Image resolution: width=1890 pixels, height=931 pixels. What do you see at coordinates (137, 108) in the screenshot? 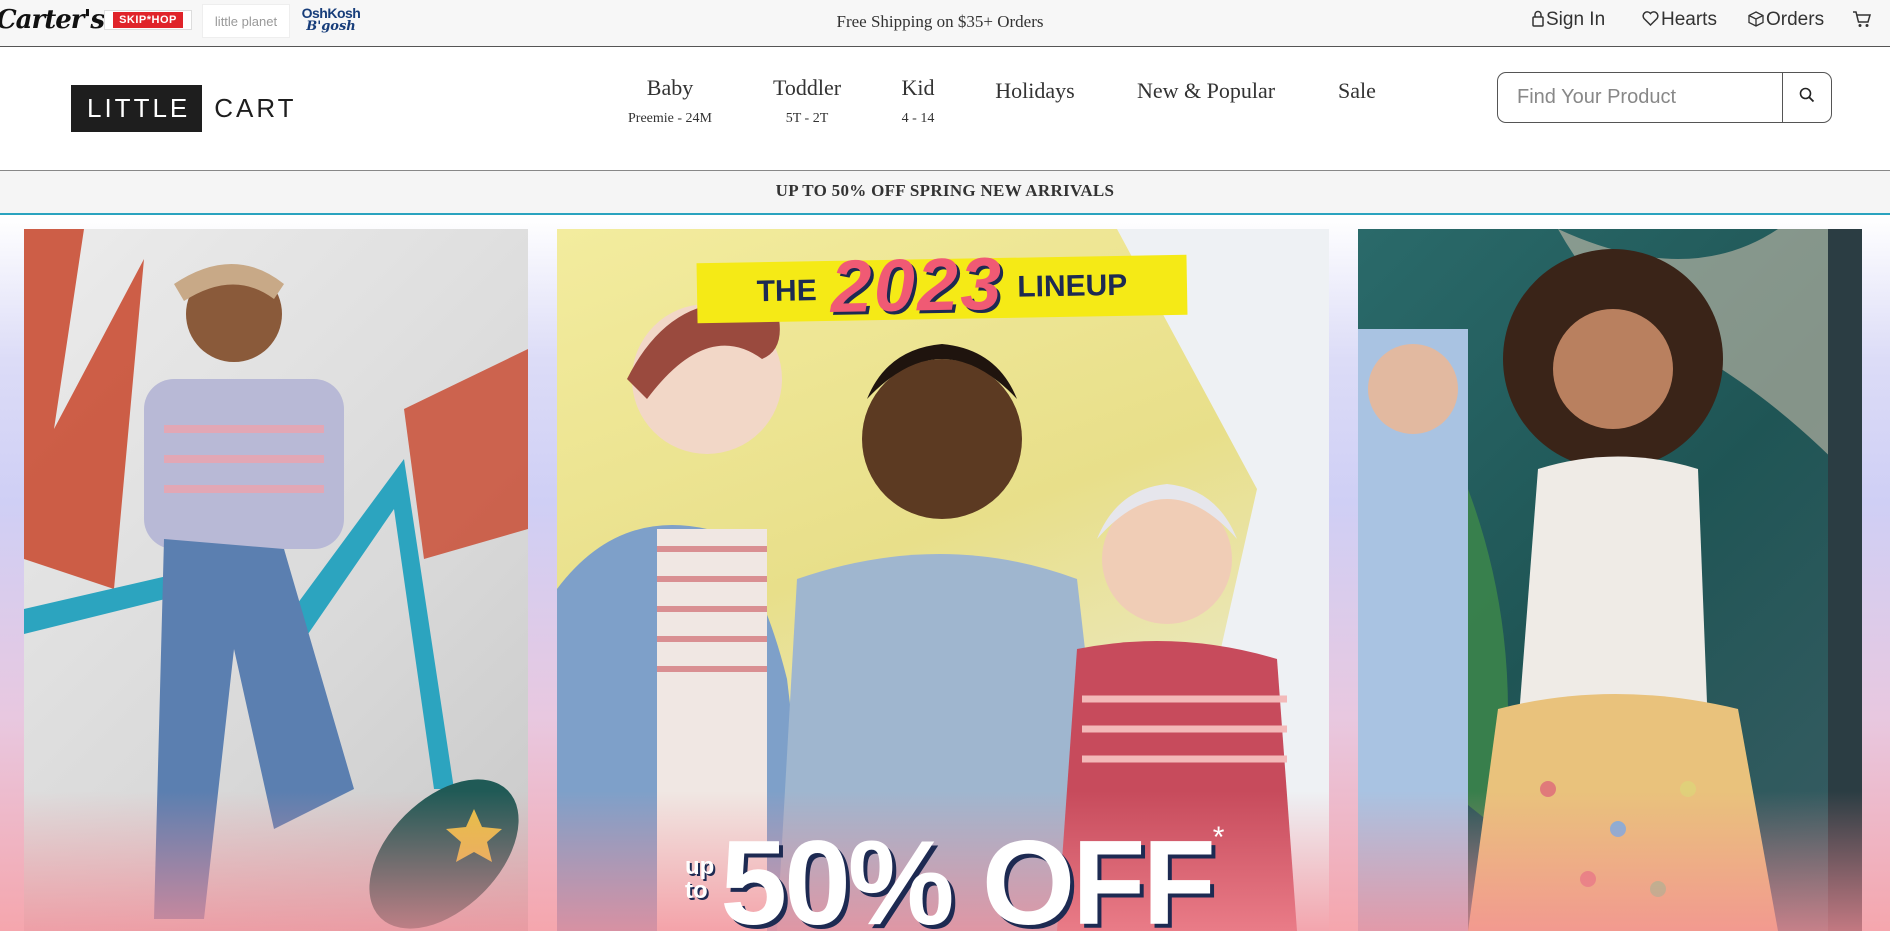
I see `logo-dark-part: LITTLE` at bounding box center [137, 108].